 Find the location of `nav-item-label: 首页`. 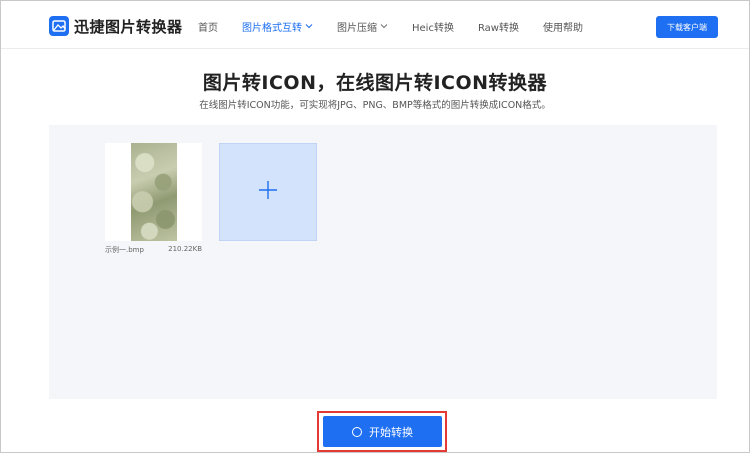

nav-item-label: 首页 is located at coordinates (208, 28).